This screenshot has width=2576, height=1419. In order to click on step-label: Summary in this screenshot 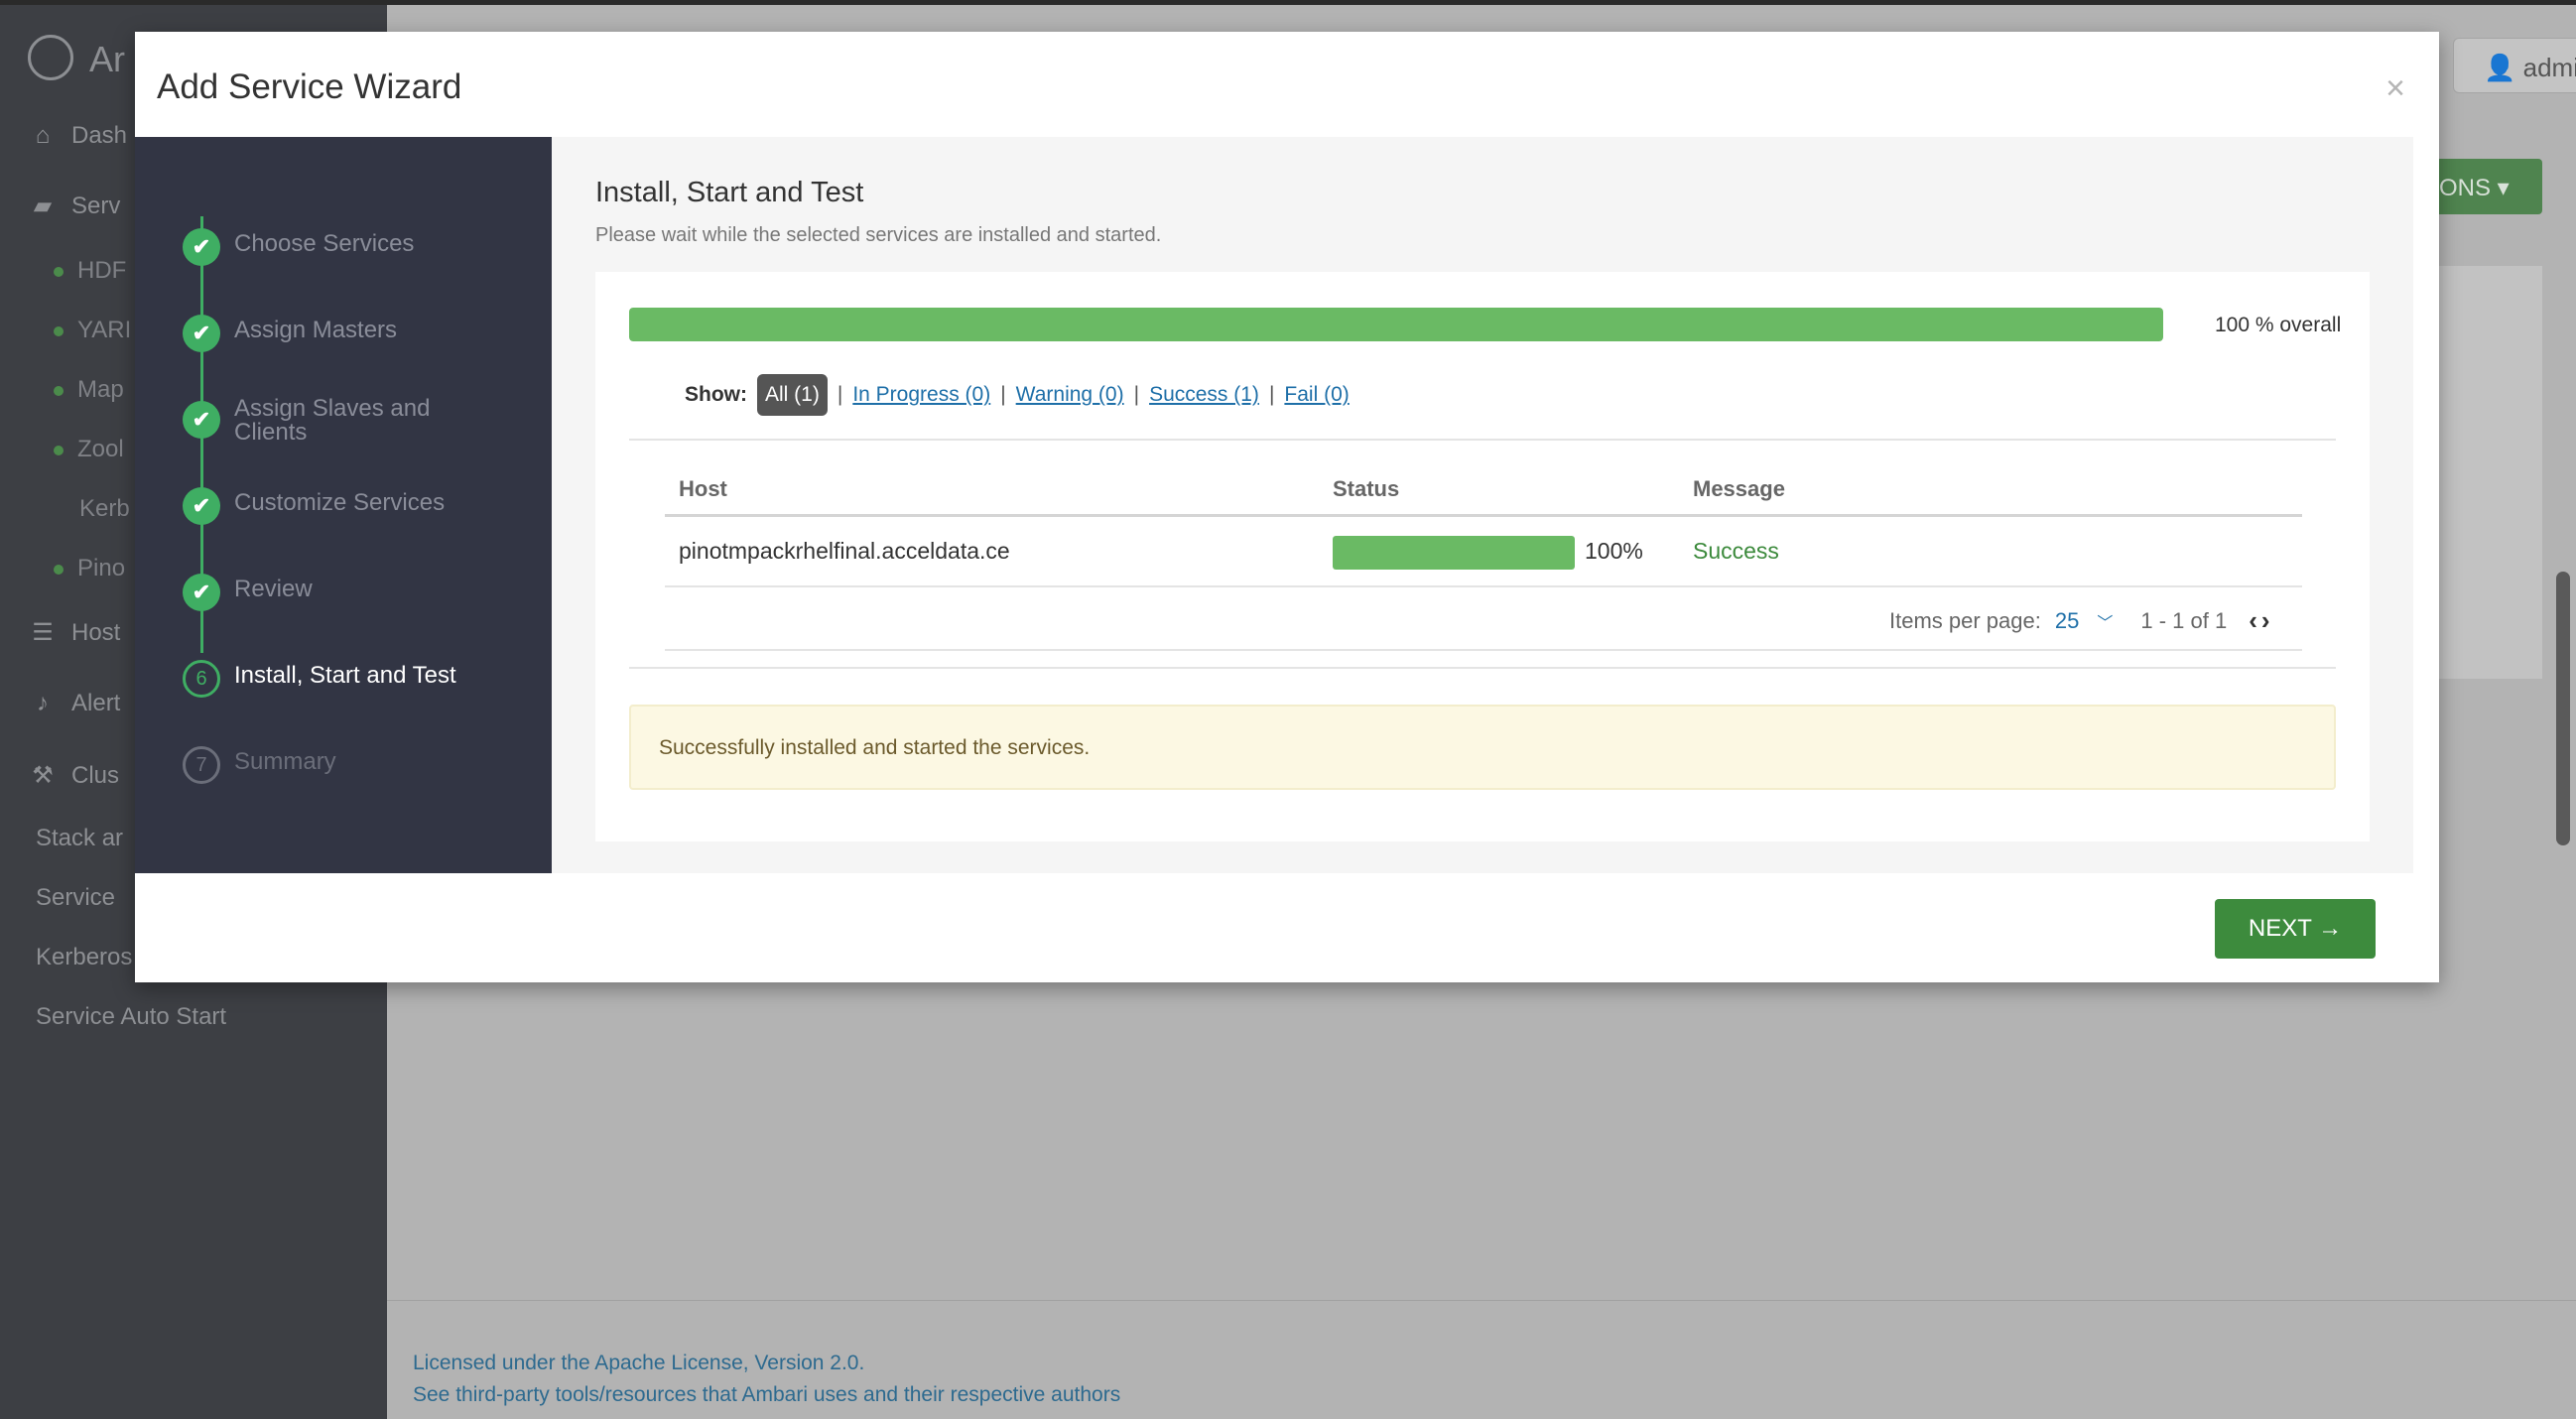, I will do `click(285, 761)`.